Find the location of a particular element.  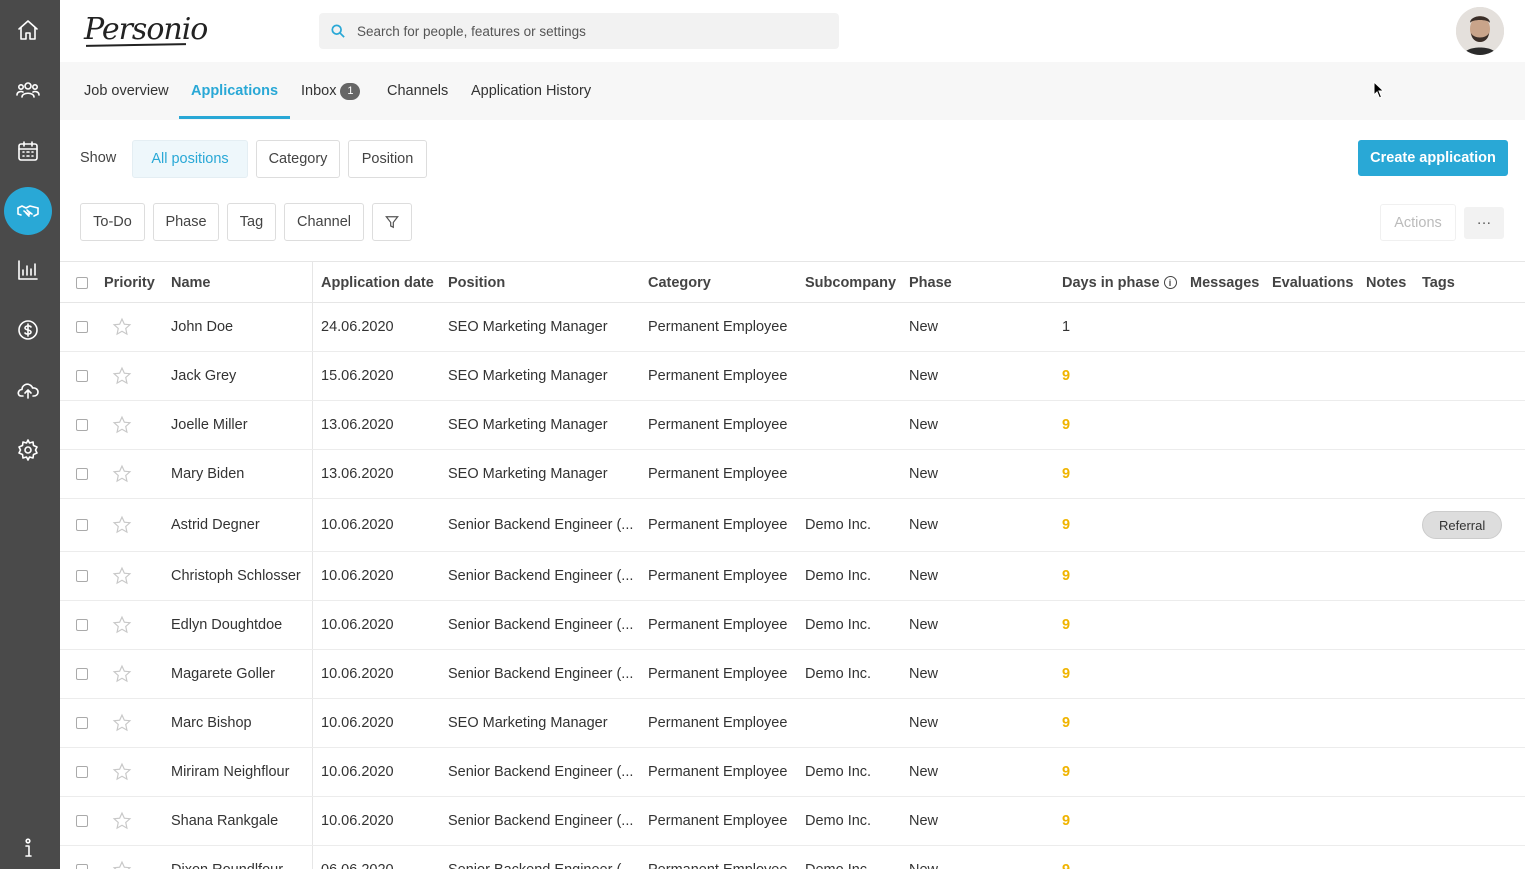

sidebar-item-upload is located at coordinates (28, 390).